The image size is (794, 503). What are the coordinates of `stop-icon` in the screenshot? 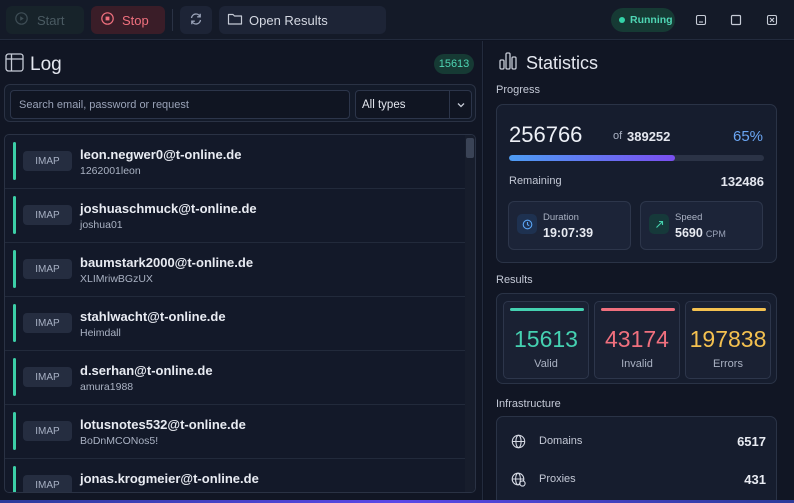 It's located at (107, 20).